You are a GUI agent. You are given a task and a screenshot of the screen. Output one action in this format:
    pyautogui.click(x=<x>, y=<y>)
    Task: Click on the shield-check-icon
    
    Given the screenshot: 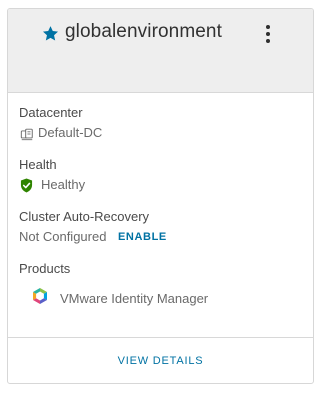 What is the action you would take?
    pyautogui.click(x=26, y=185)
    